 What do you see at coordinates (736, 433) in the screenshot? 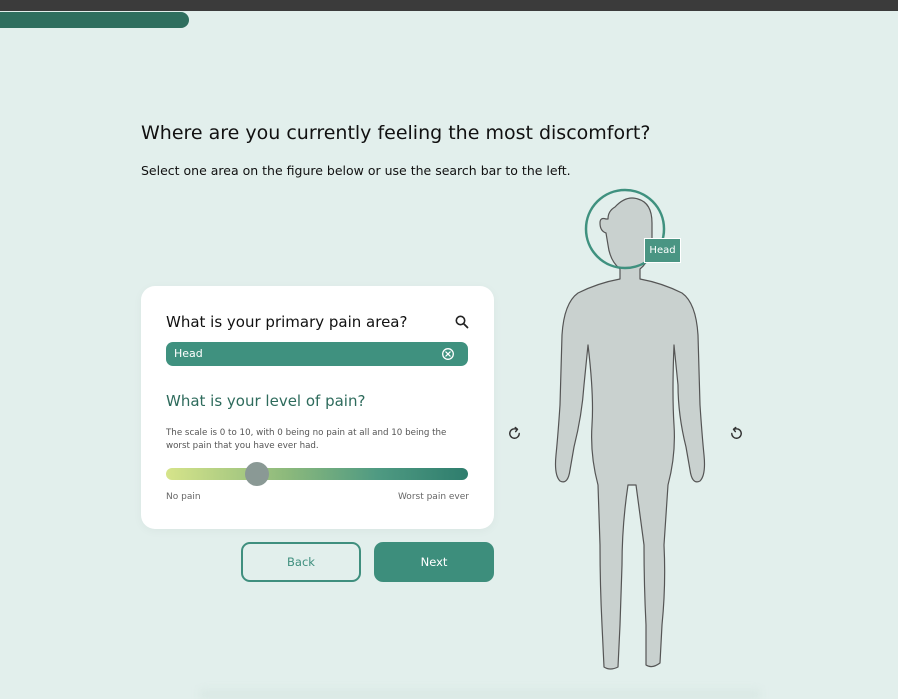
I see `rotate-counterclockwise-icon` at bounding box center [736, 433].